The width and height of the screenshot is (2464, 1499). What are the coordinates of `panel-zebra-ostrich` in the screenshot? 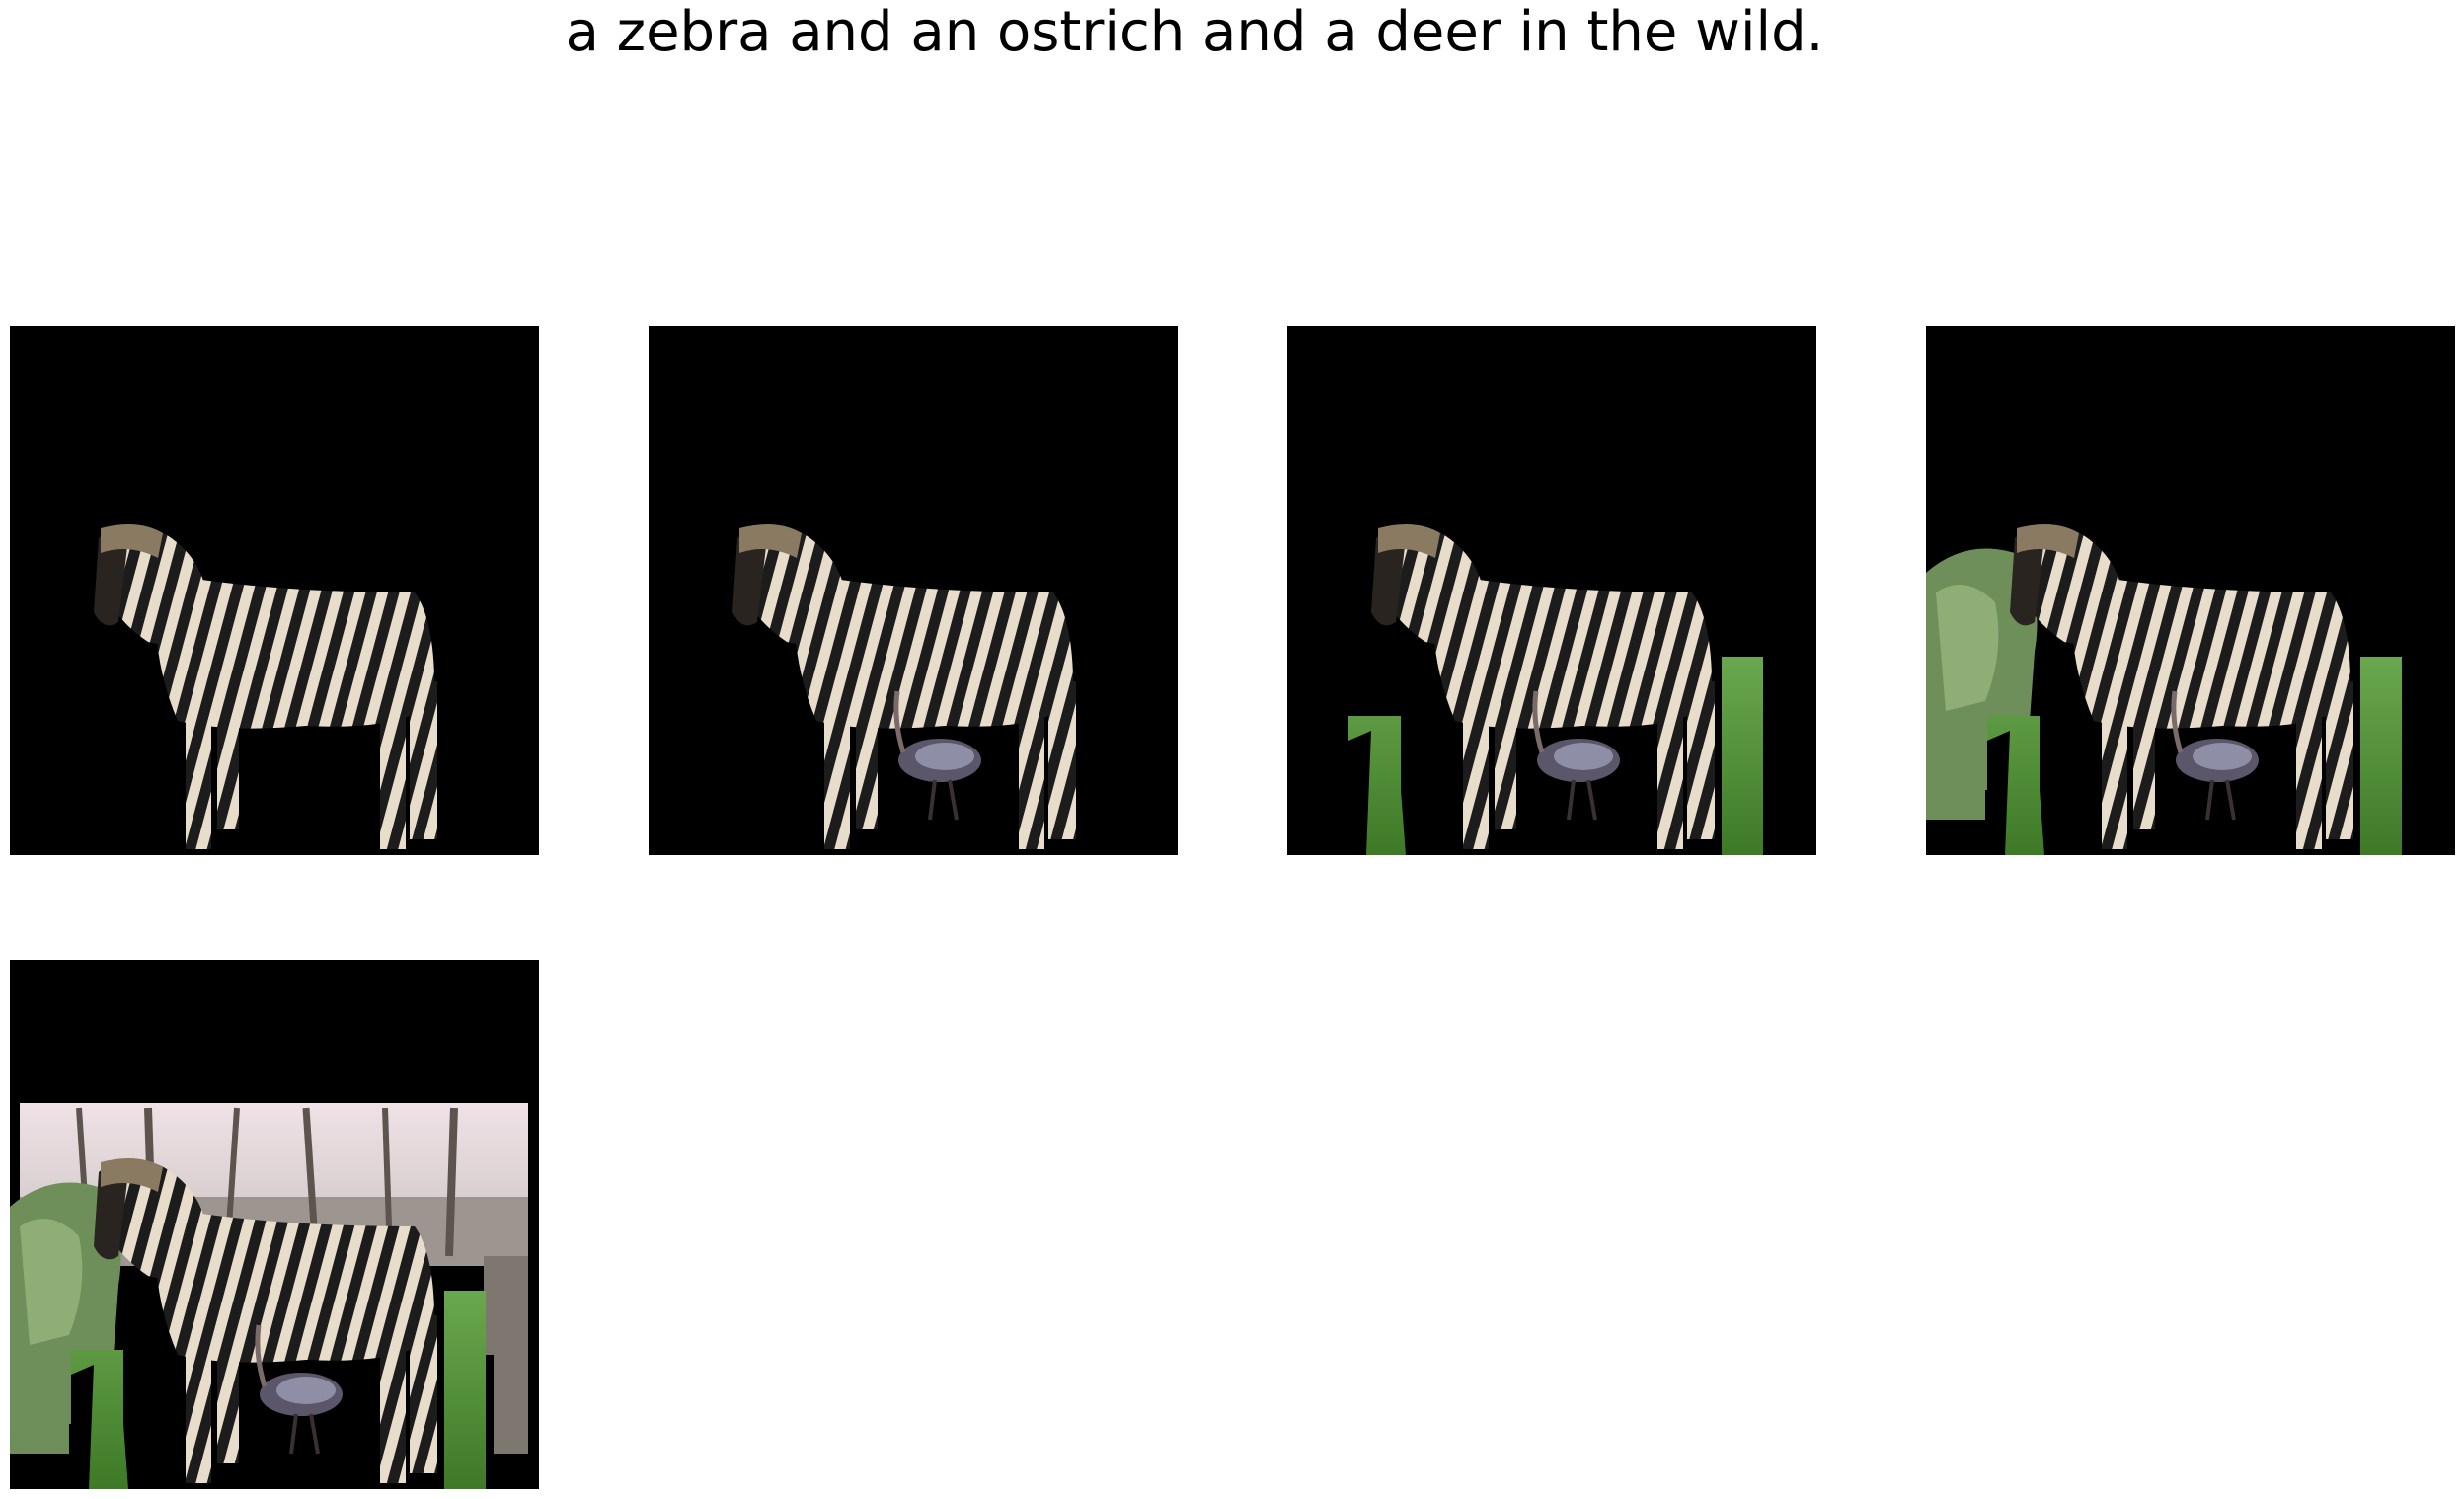 It's located at (913, 590).